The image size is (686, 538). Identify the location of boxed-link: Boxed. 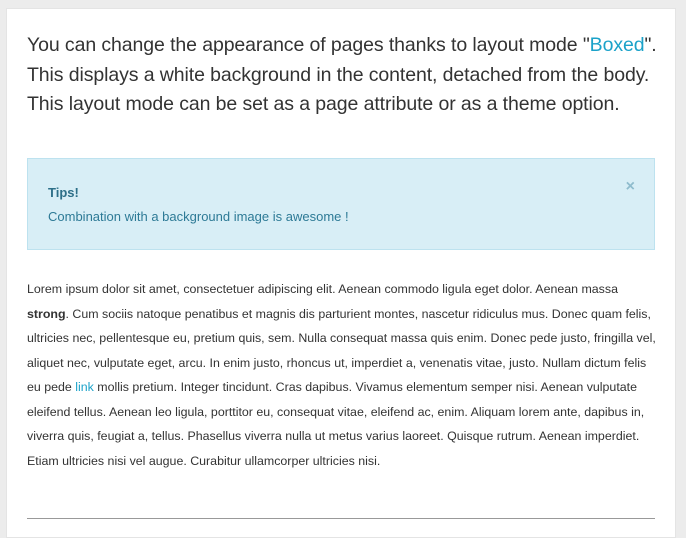
(617, 45).